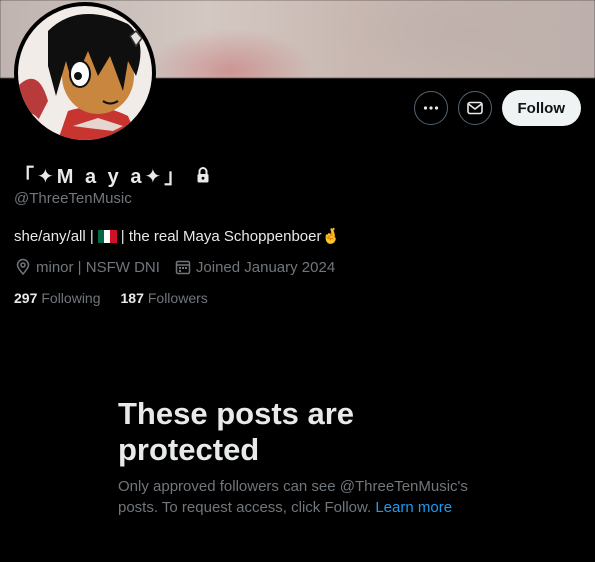  Describe the element at coordinates (111, 298) in the screenshot. I see `follow-counts: 297 Following 187 Followers` at that location.